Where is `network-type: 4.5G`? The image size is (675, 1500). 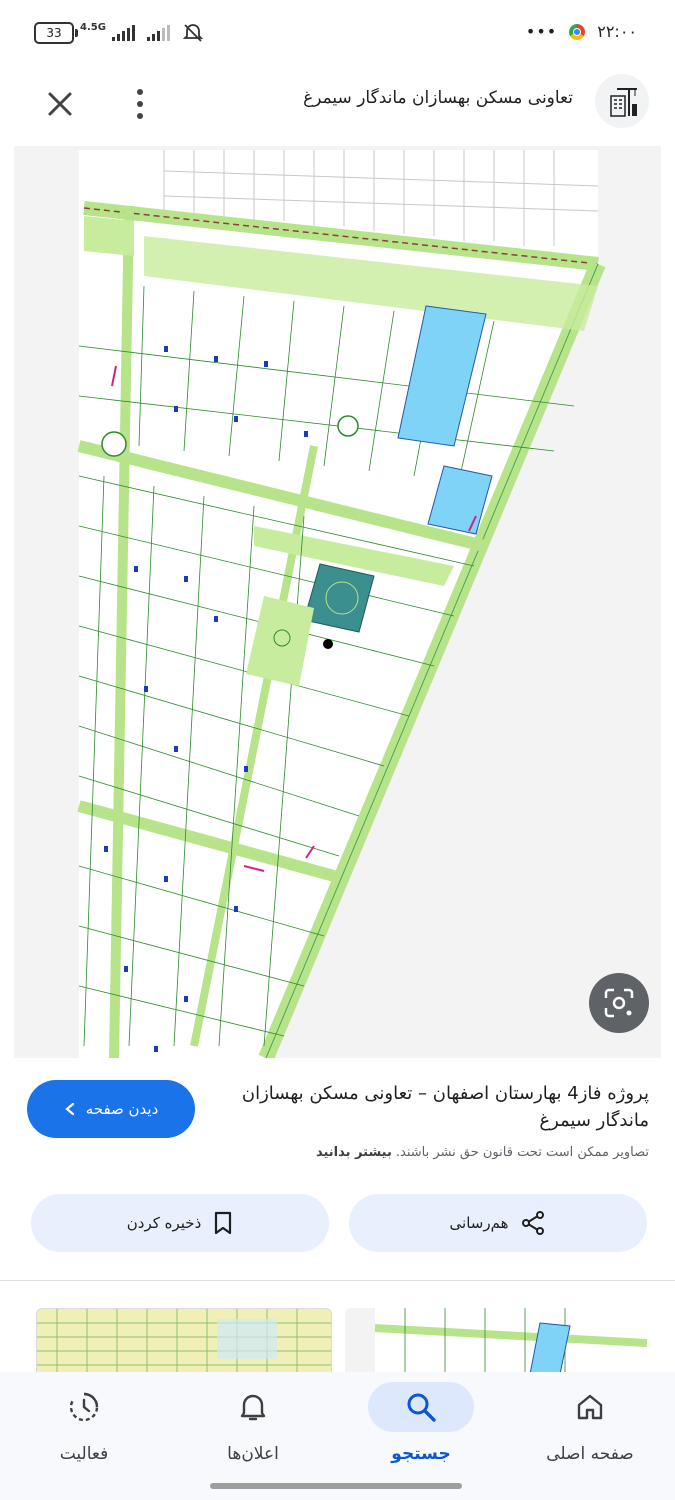 network-type: 4.5G is located at coordinates (93, 27).